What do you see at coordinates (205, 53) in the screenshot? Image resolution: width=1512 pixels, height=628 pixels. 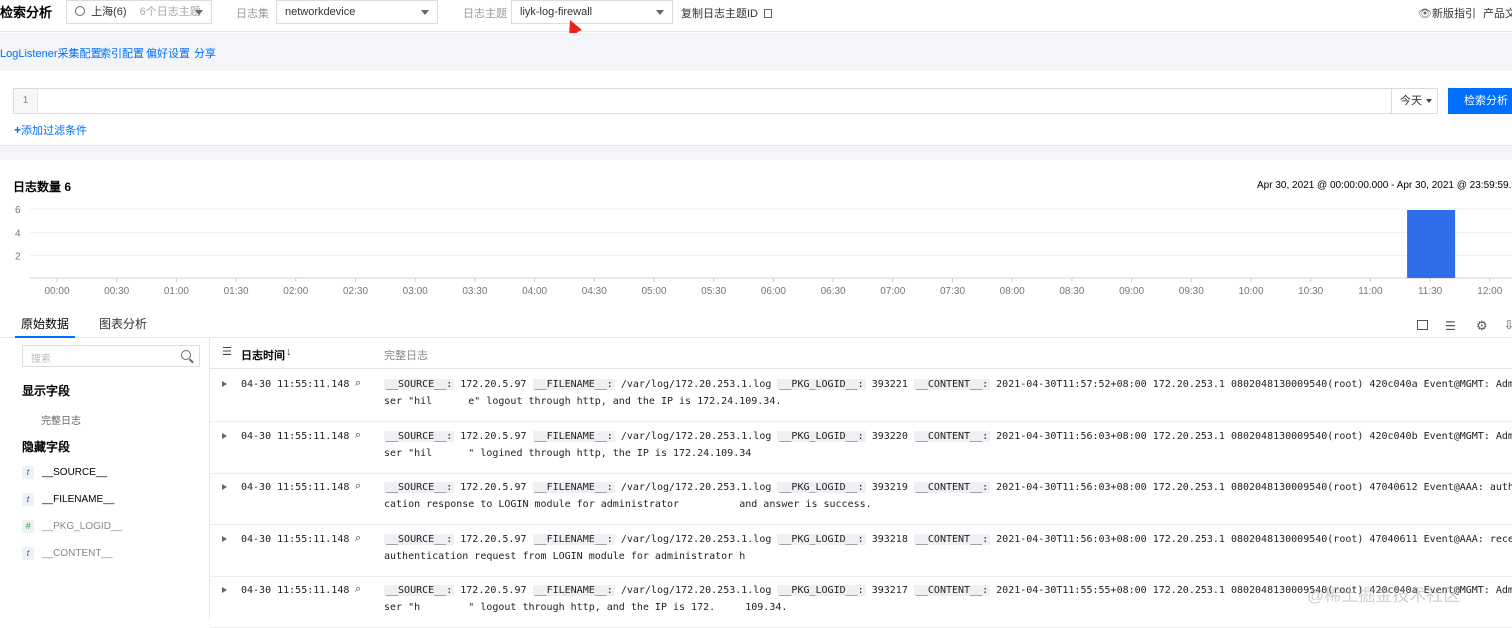 I see `link-share: 分享` at bounding box center [205, 53].